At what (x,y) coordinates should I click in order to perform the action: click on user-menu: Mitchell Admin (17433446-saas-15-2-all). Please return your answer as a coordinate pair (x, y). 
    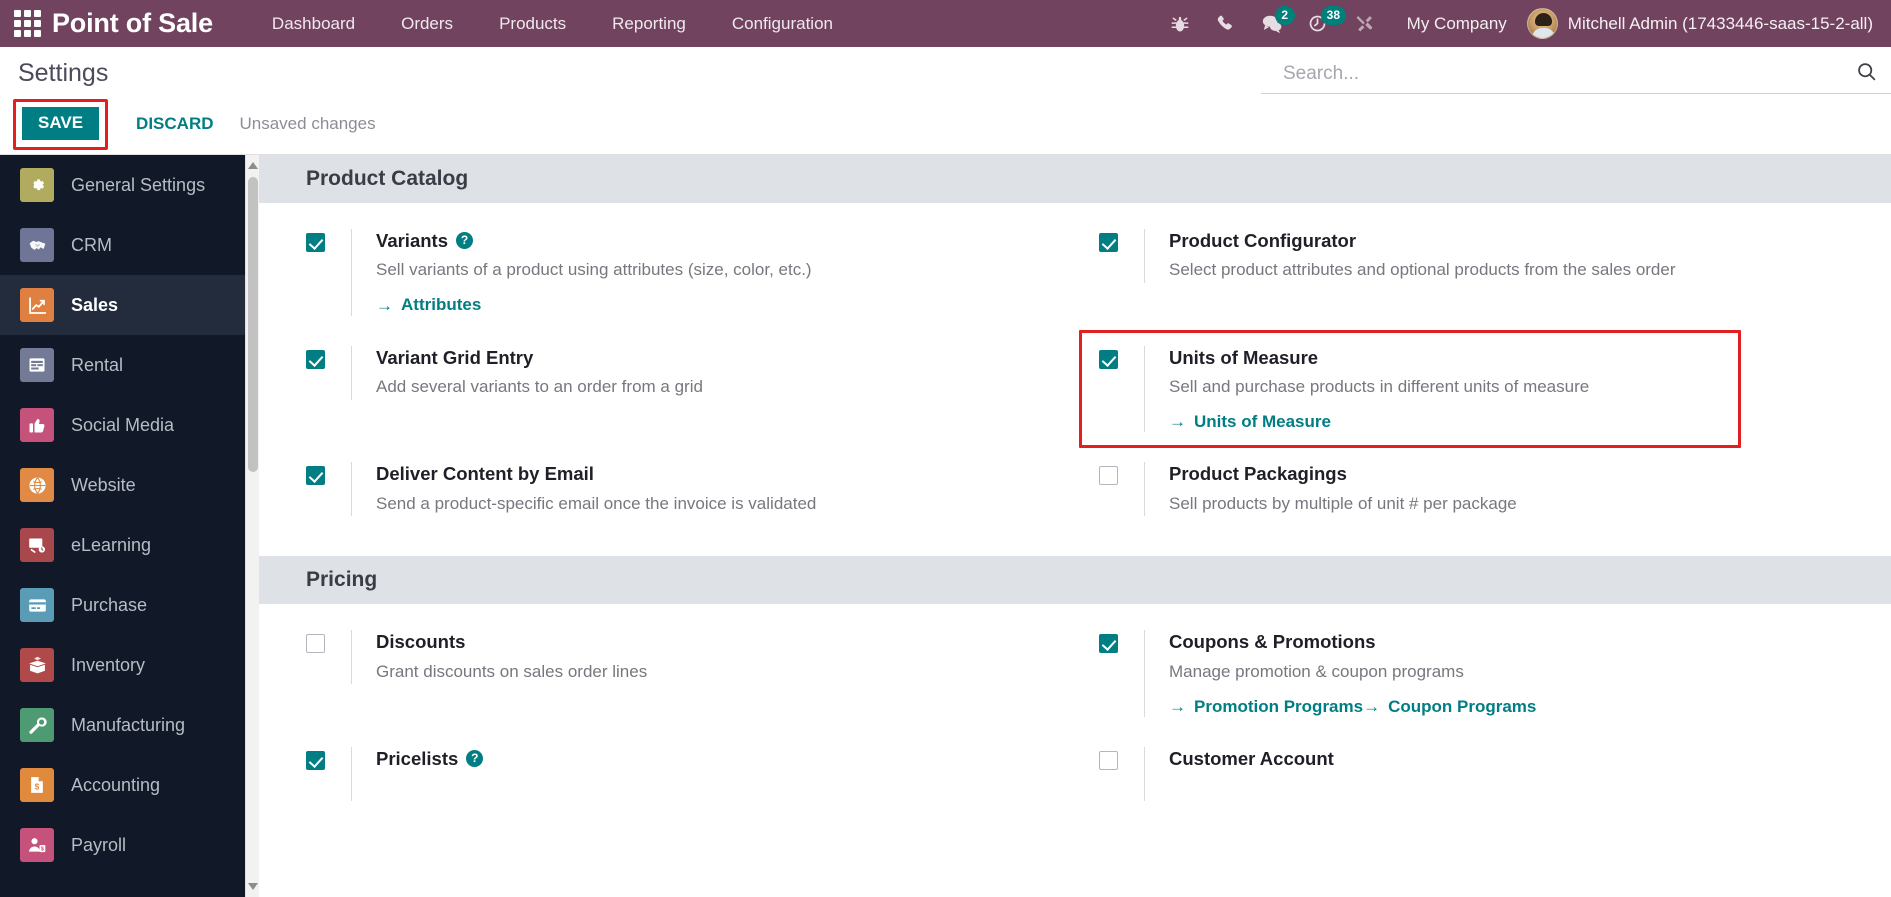
    Looking at the image, I should click on (1704, 23).